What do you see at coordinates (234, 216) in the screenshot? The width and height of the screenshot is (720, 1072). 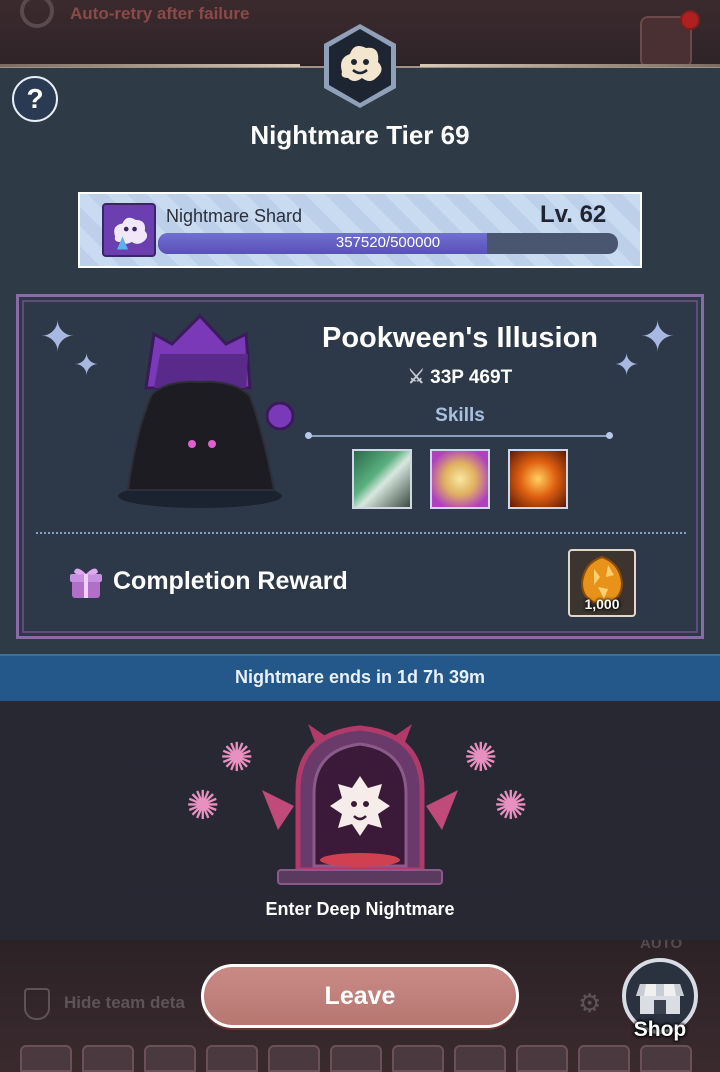 I see `shard-name: Nightmare Shard` at bounding box center [234, 216].